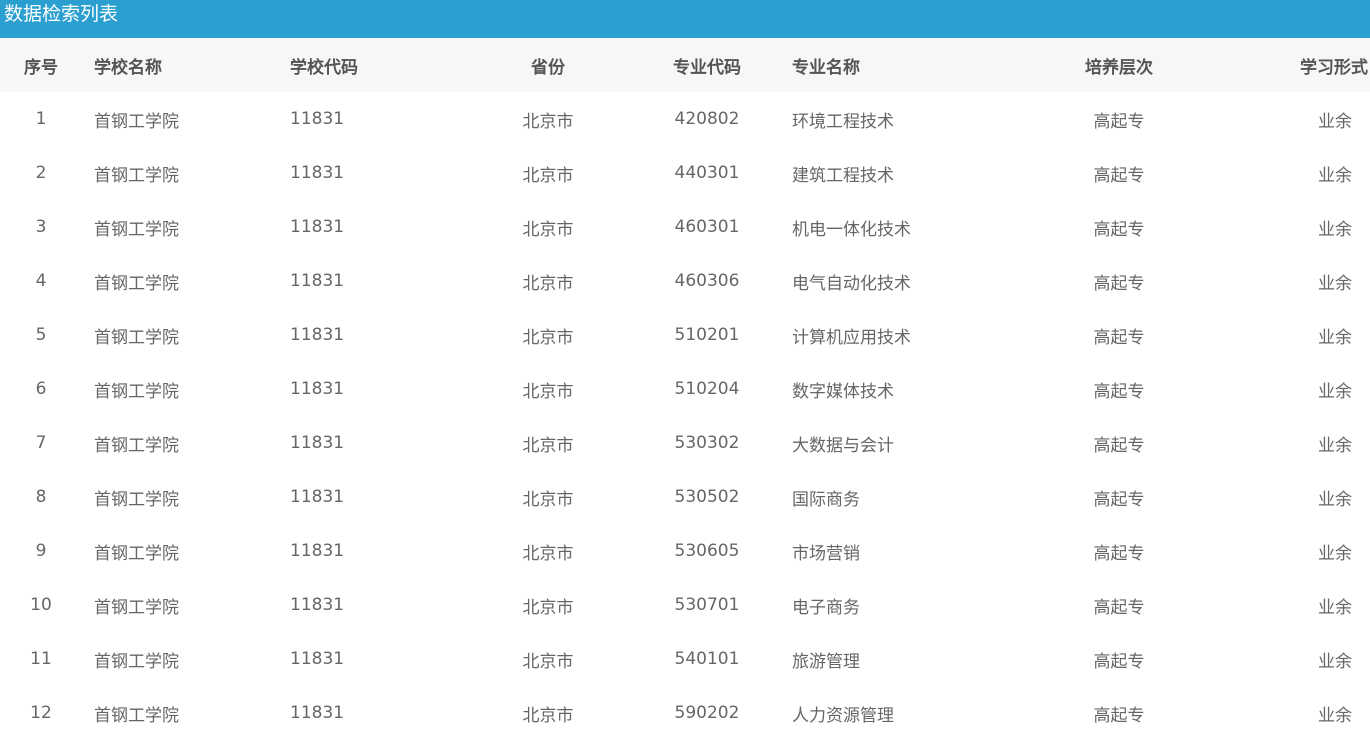  I want to click on cell-major-name: 电子商务, so click(826, 607).